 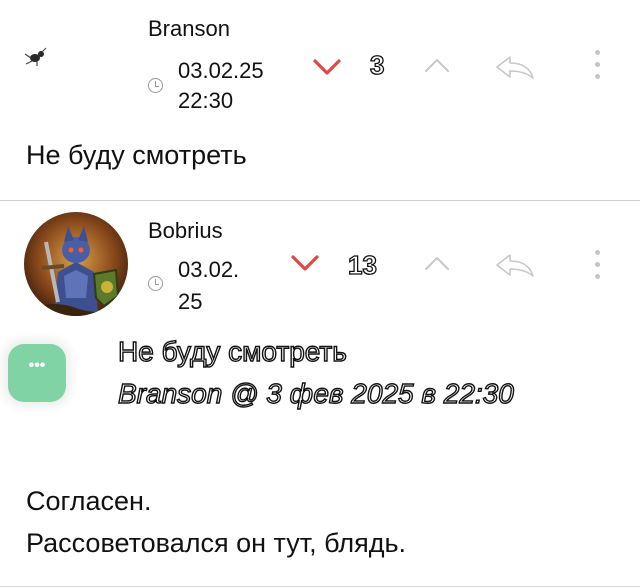 What do you see at coordinates (232, 351) in the screenshot?
I see `quoted-text: Не буду смотреть` at bounding box center [232, 351].